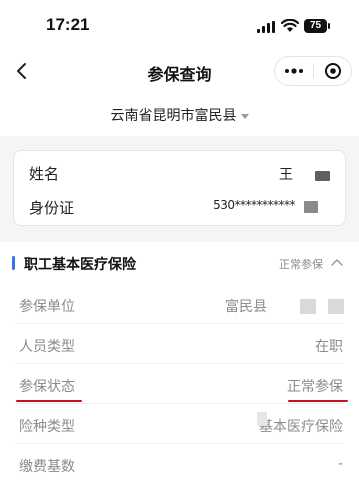  I want to click on target-close-icon, so click(333, 71).